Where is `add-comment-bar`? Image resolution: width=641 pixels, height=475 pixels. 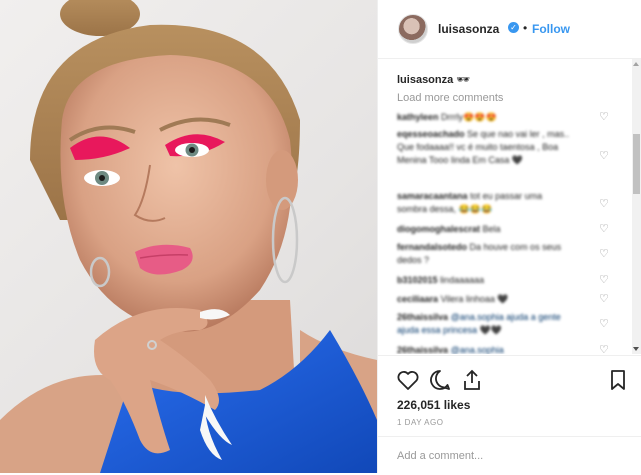
add-comment-bar is located at coordinates (509, 455).